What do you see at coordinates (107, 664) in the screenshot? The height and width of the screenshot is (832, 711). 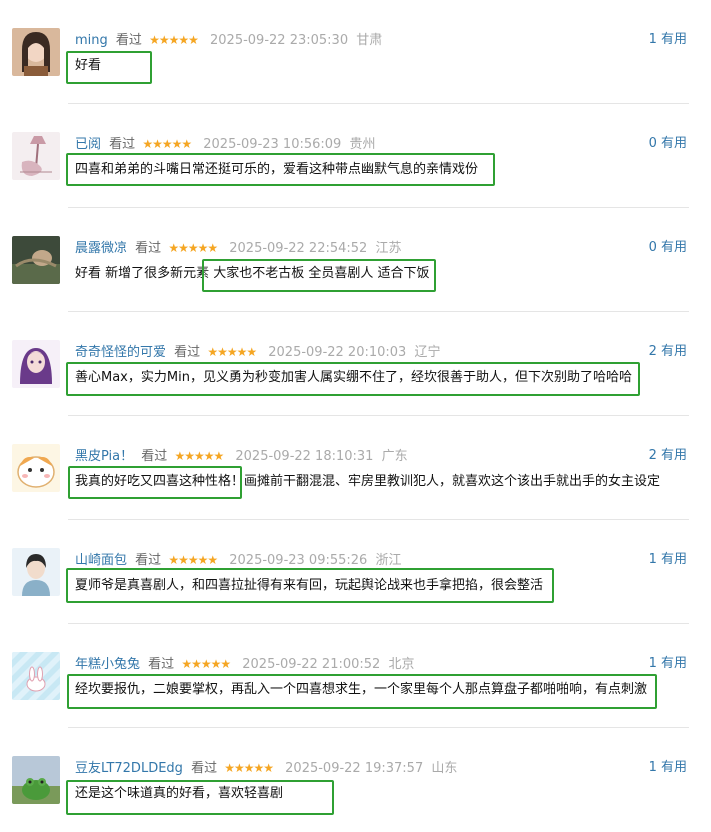 I see `username: 年糕小兔兔` at bounding box center [107, 664].